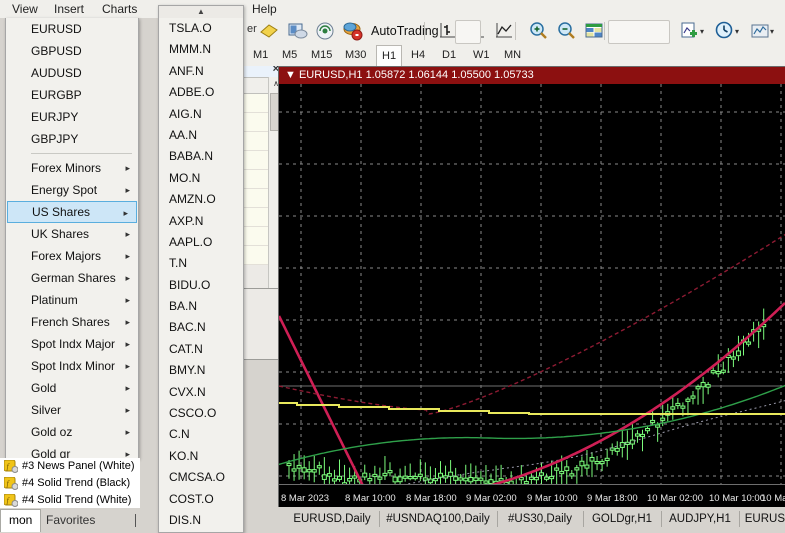 The width and height of the screenshot is (785, 533). Describe the element at coordinates (264, 9) in the screenshot. I see `menu-item-help: Help` at that location.